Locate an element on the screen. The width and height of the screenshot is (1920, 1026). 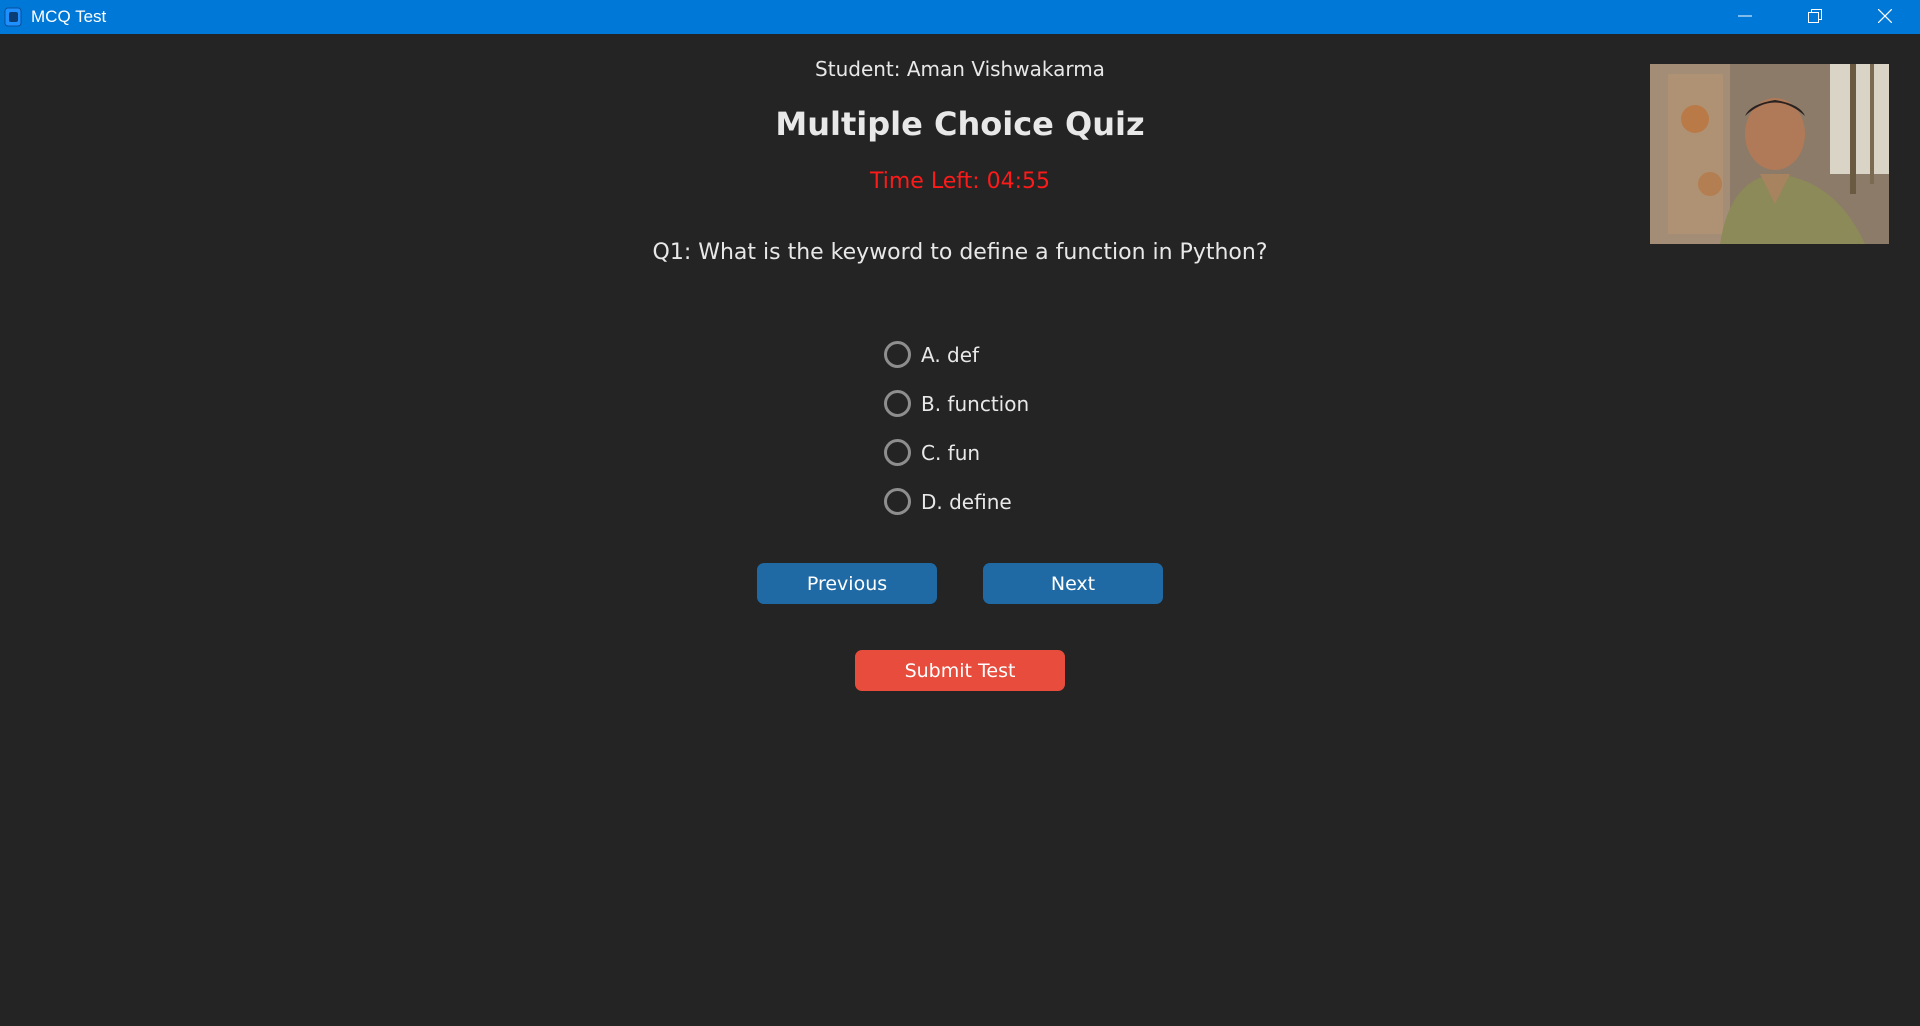
next-button: Next is located at coordinates (1073, 583).